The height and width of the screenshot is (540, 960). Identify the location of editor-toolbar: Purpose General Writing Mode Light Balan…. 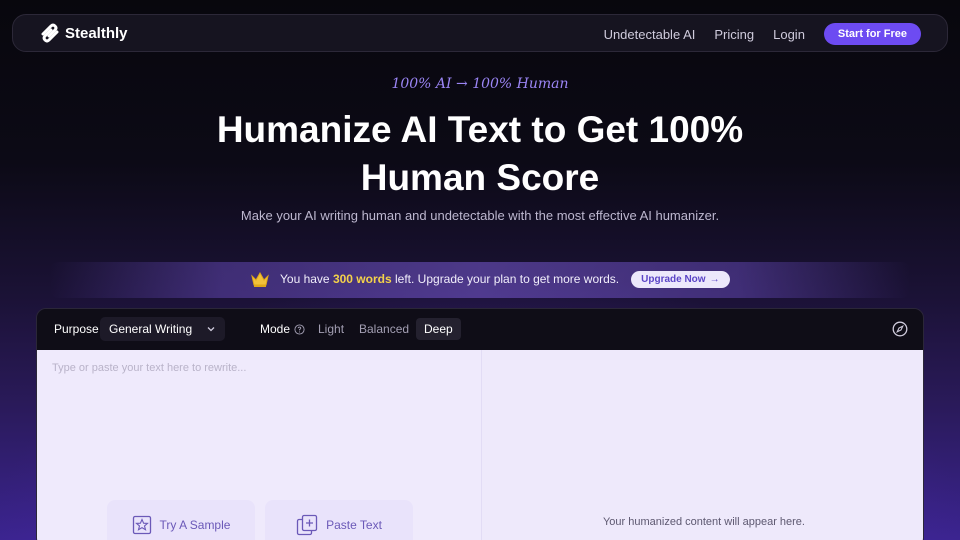
(480, 329).